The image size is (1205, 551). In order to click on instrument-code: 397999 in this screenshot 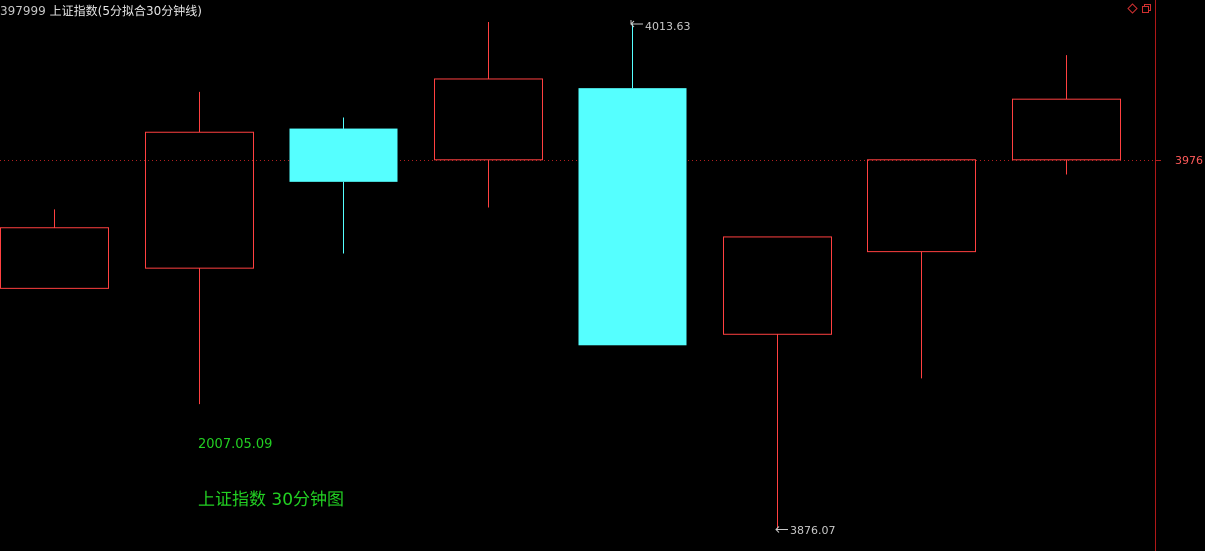, I will do `click(23, 11)`.